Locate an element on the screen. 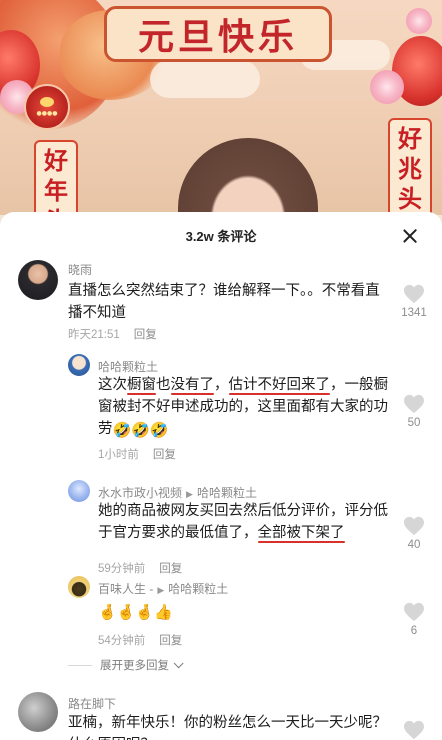  like-button: 6 is located at coordinates (414, 619).